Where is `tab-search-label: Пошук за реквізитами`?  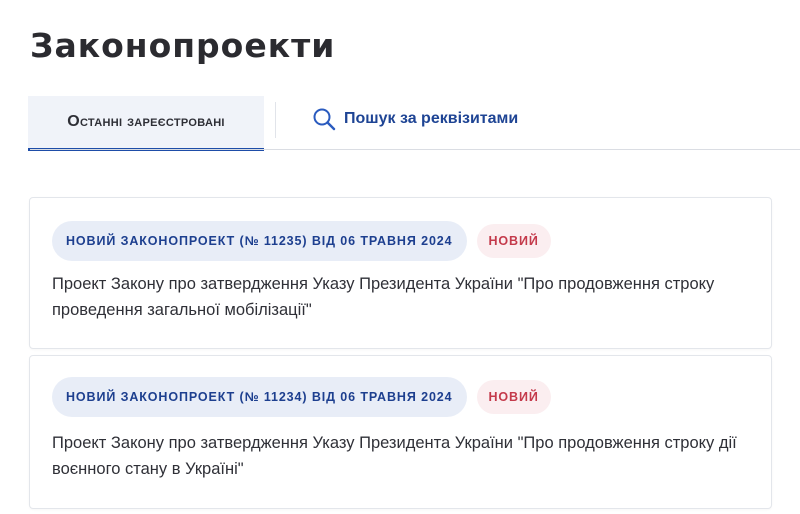
tab-search-label: Пошук за реквізитами is located at coordinates (431, 118).